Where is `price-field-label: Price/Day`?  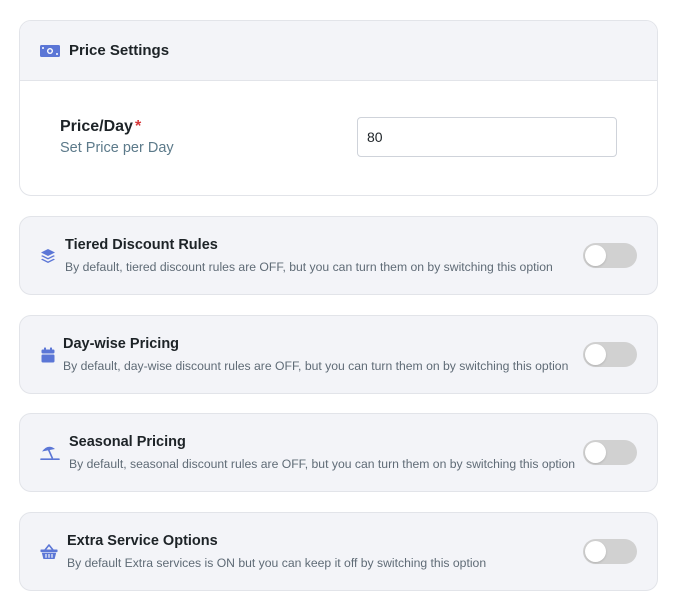 price-field-label: Price/Day is located at coordinates (96, 126).